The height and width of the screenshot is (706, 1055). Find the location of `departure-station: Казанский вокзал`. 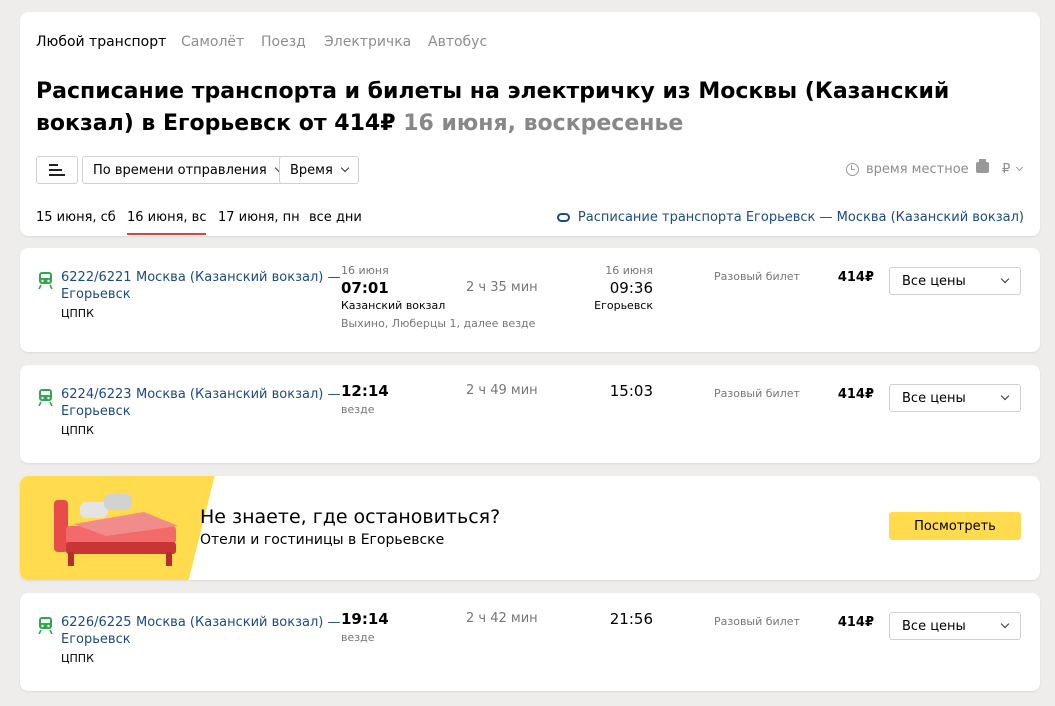

departure-station: Казанский вокзал is located at coordinates (393, 305).